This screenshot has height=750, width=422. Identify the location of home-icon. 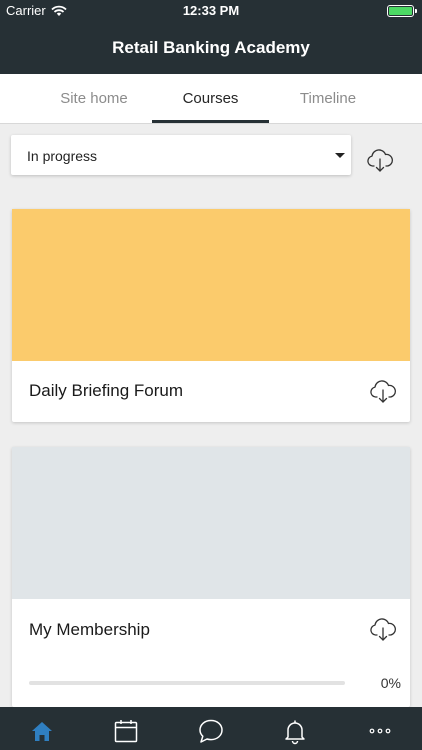
(42, 731).